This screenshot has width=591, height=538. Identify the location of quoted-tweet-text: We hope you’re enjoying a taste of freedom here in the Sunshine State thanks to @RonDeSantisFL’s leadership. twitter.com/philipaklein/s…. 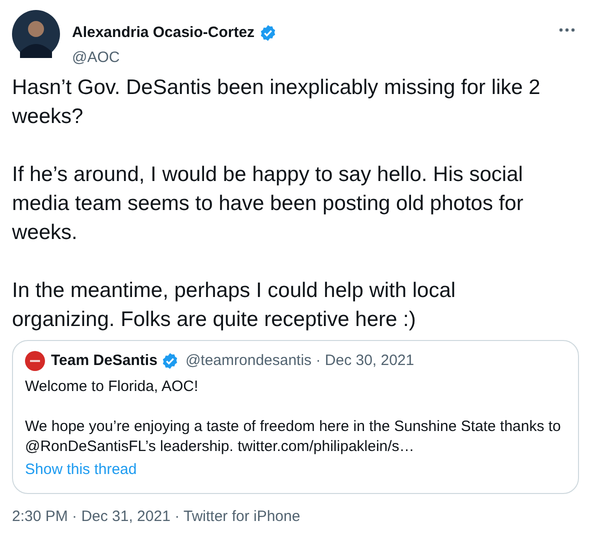
(293, 436).